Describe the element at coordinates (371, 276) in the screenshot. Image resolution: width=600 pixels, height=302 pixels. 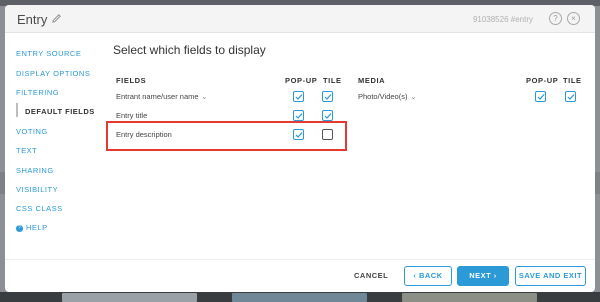
I see `cancel-button: CANCEL` at that location.